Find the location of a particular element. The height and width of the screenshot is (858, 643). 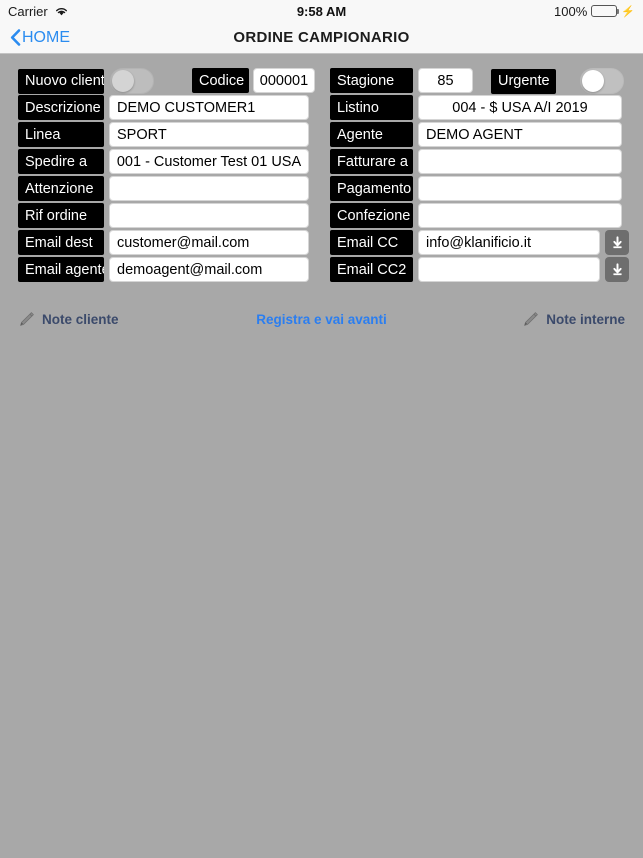

field-row-linea: Linea SPORT is located at coordinates (163, 134).